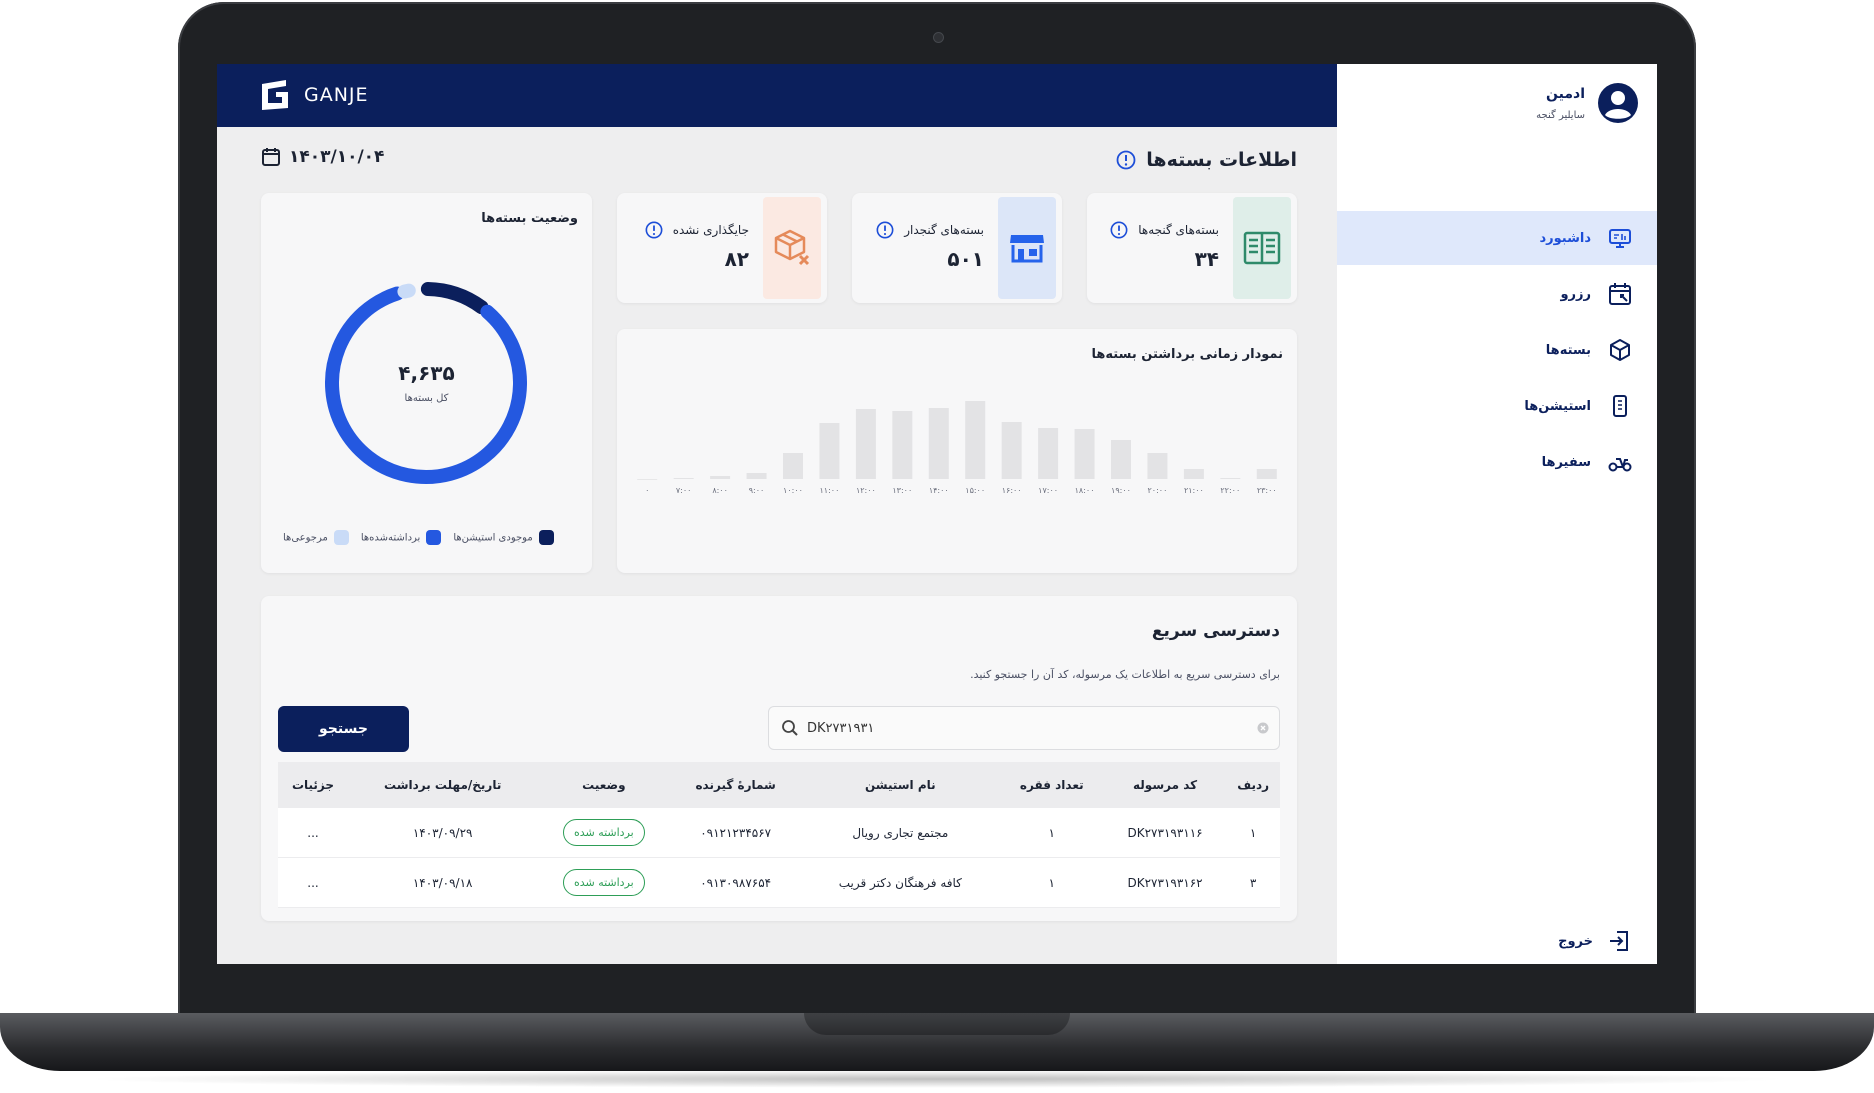 The width and height of the screenshot is (1874, 1093). Describe the element at coordinates (736, 259) in the screenshot. I see `stat-value: ۸۲` at that location.